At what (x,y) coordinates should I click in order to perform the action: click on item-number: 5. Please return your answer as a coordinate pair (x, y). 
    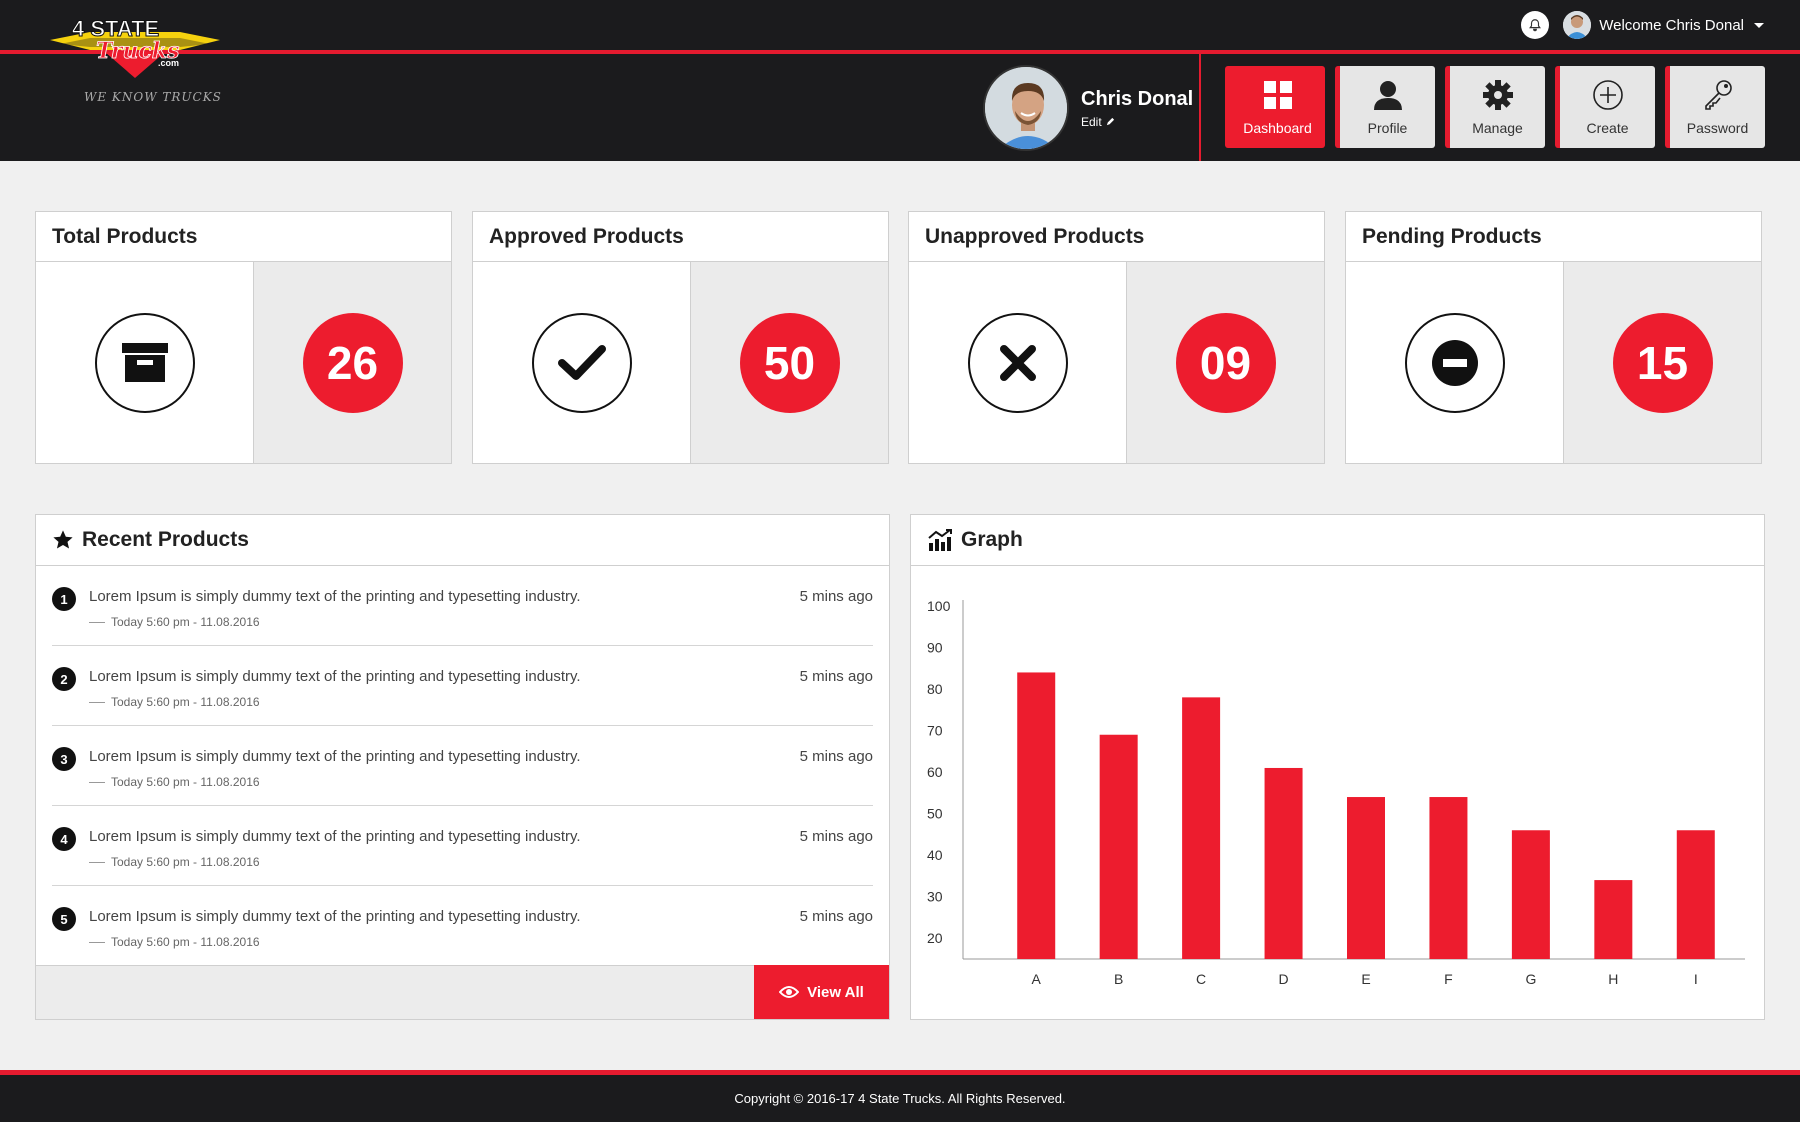
    Looking at the image, I should click on (64, 919).